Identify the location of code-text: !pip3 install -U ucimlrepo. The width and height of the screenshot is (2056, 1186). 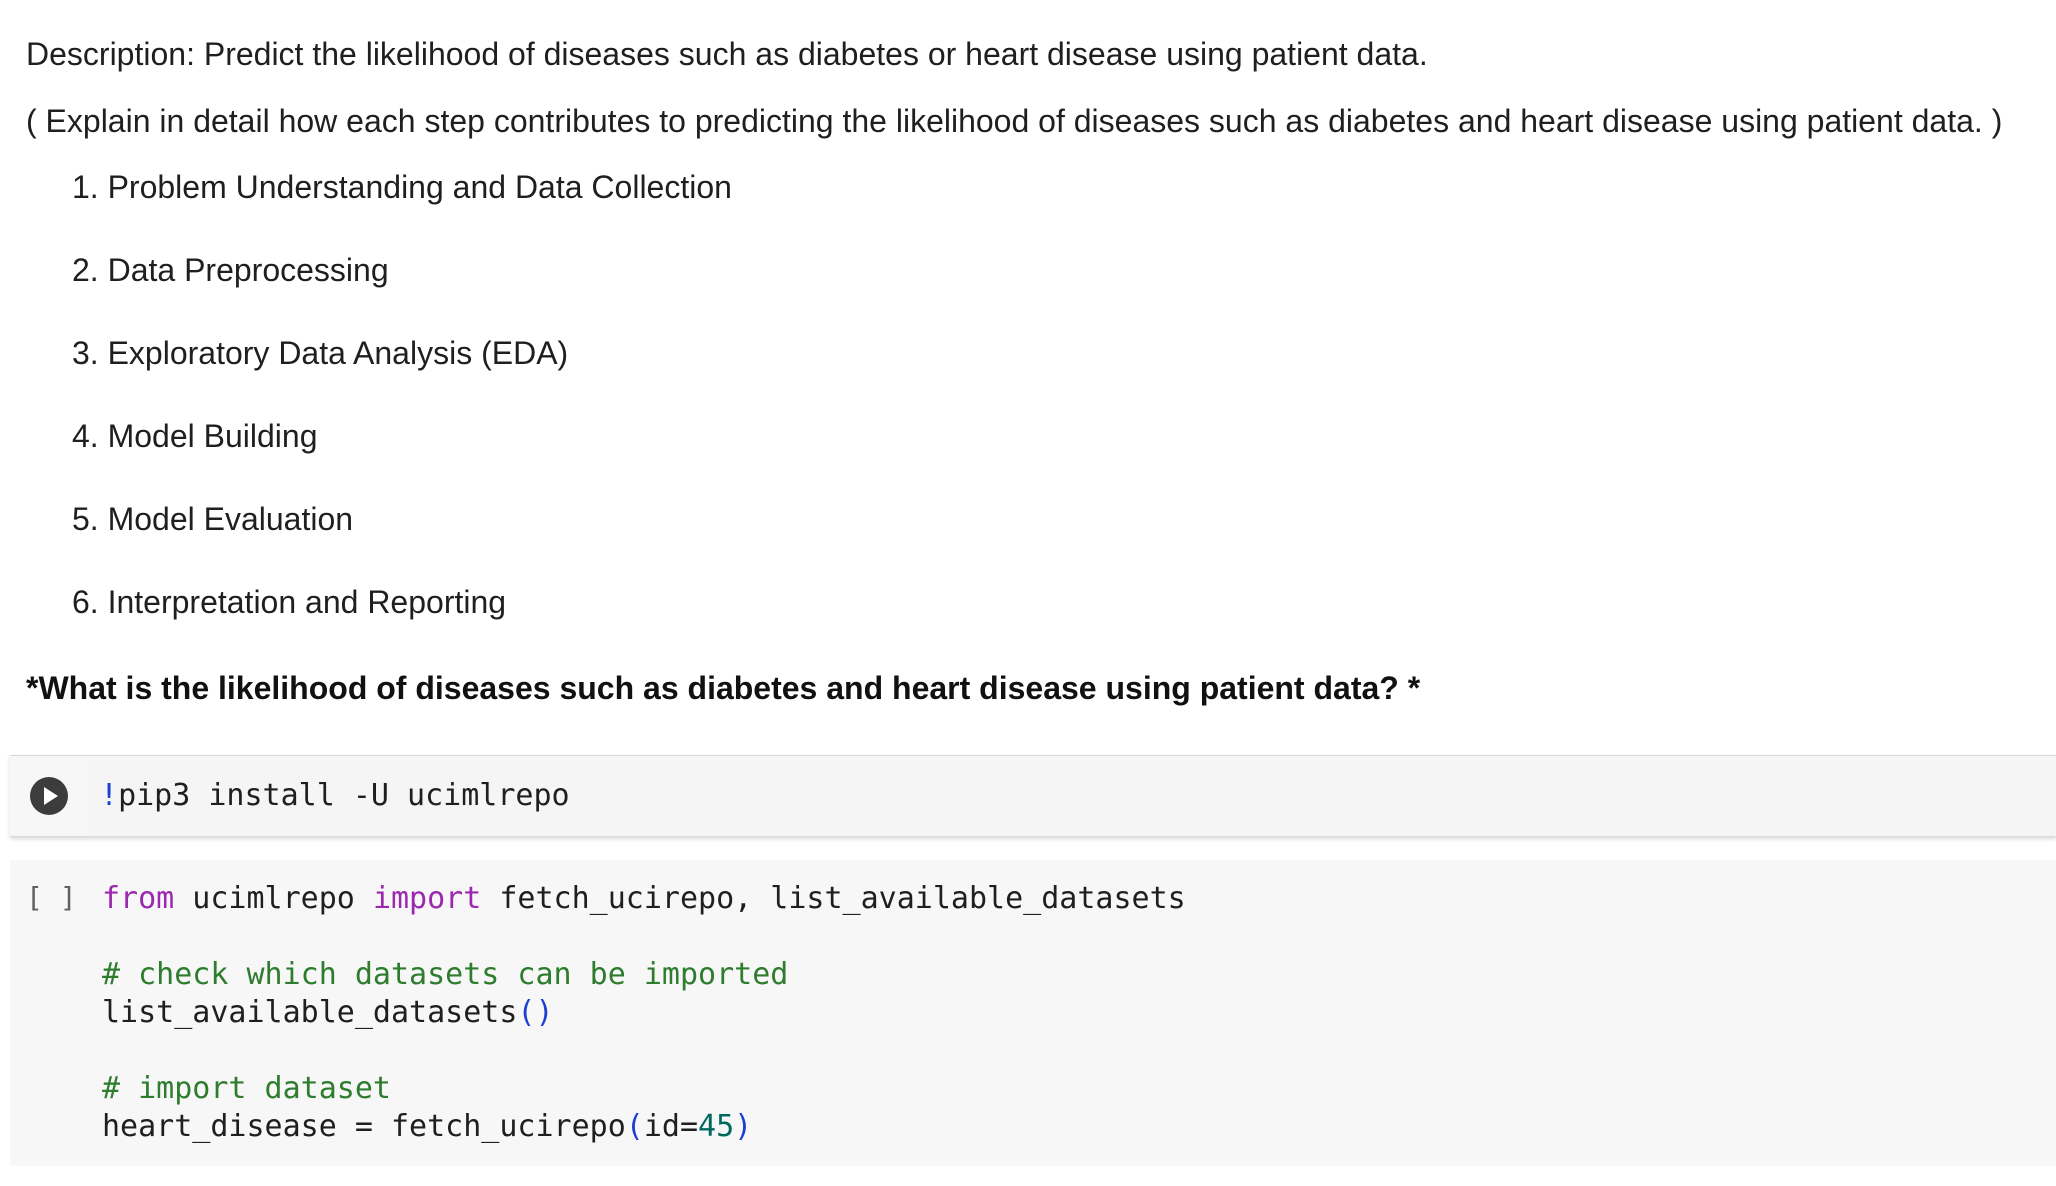
(335, 796).